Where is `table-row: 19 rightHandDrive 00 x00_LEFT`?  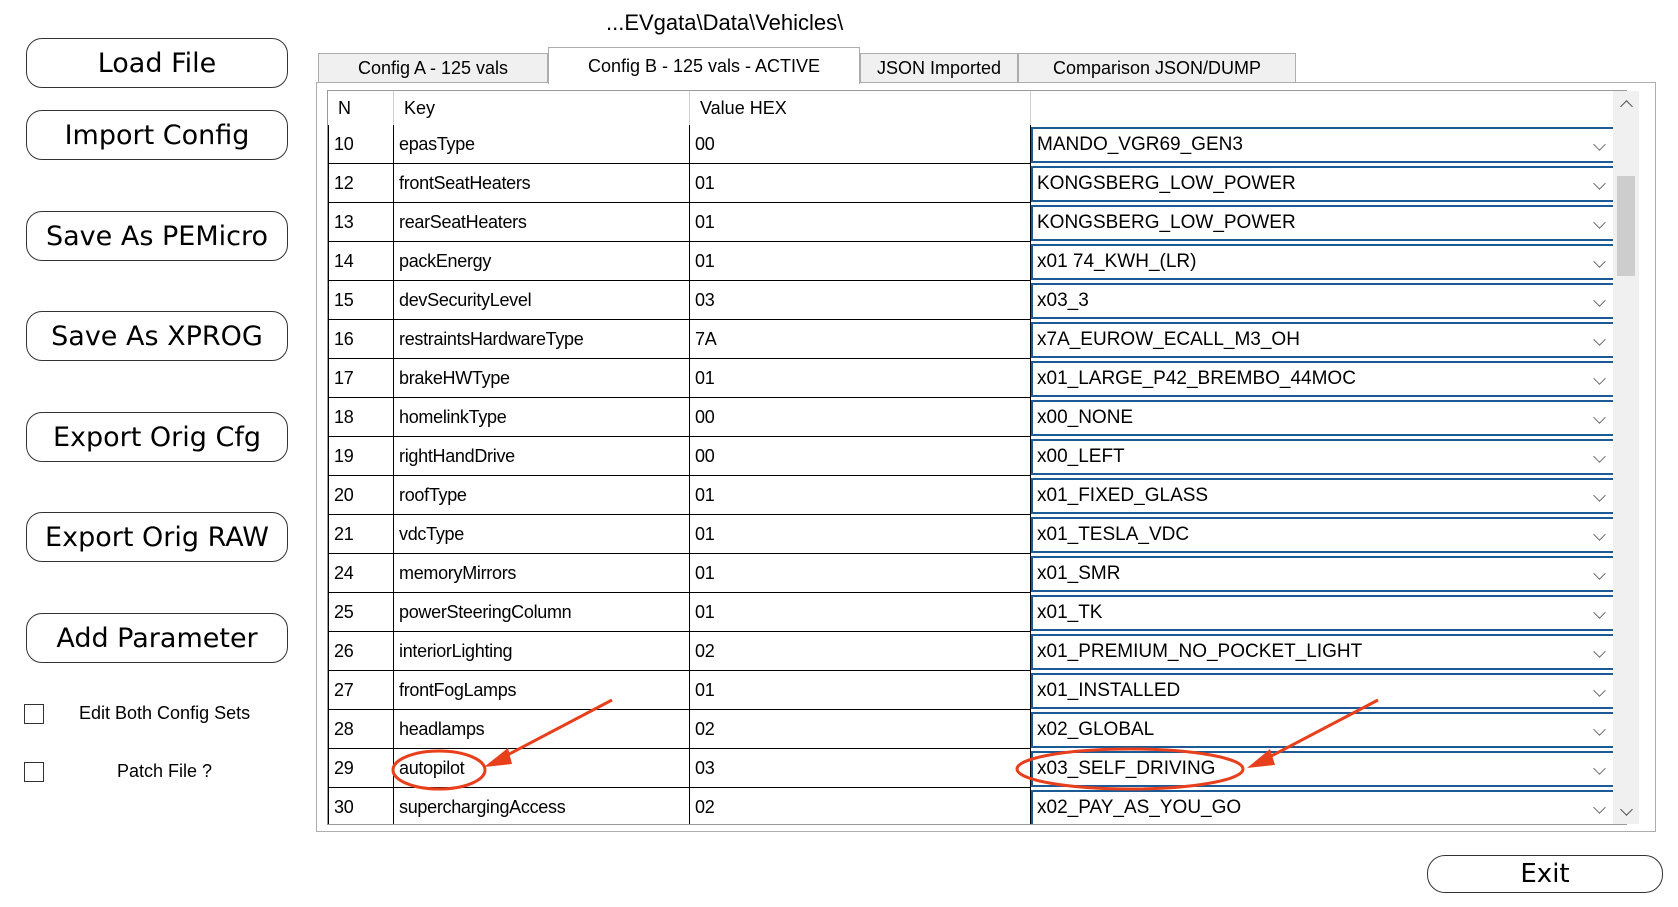
table-row: 19 rightHandDrive 00 x00_LEFT is located at coordinates (973, 456).